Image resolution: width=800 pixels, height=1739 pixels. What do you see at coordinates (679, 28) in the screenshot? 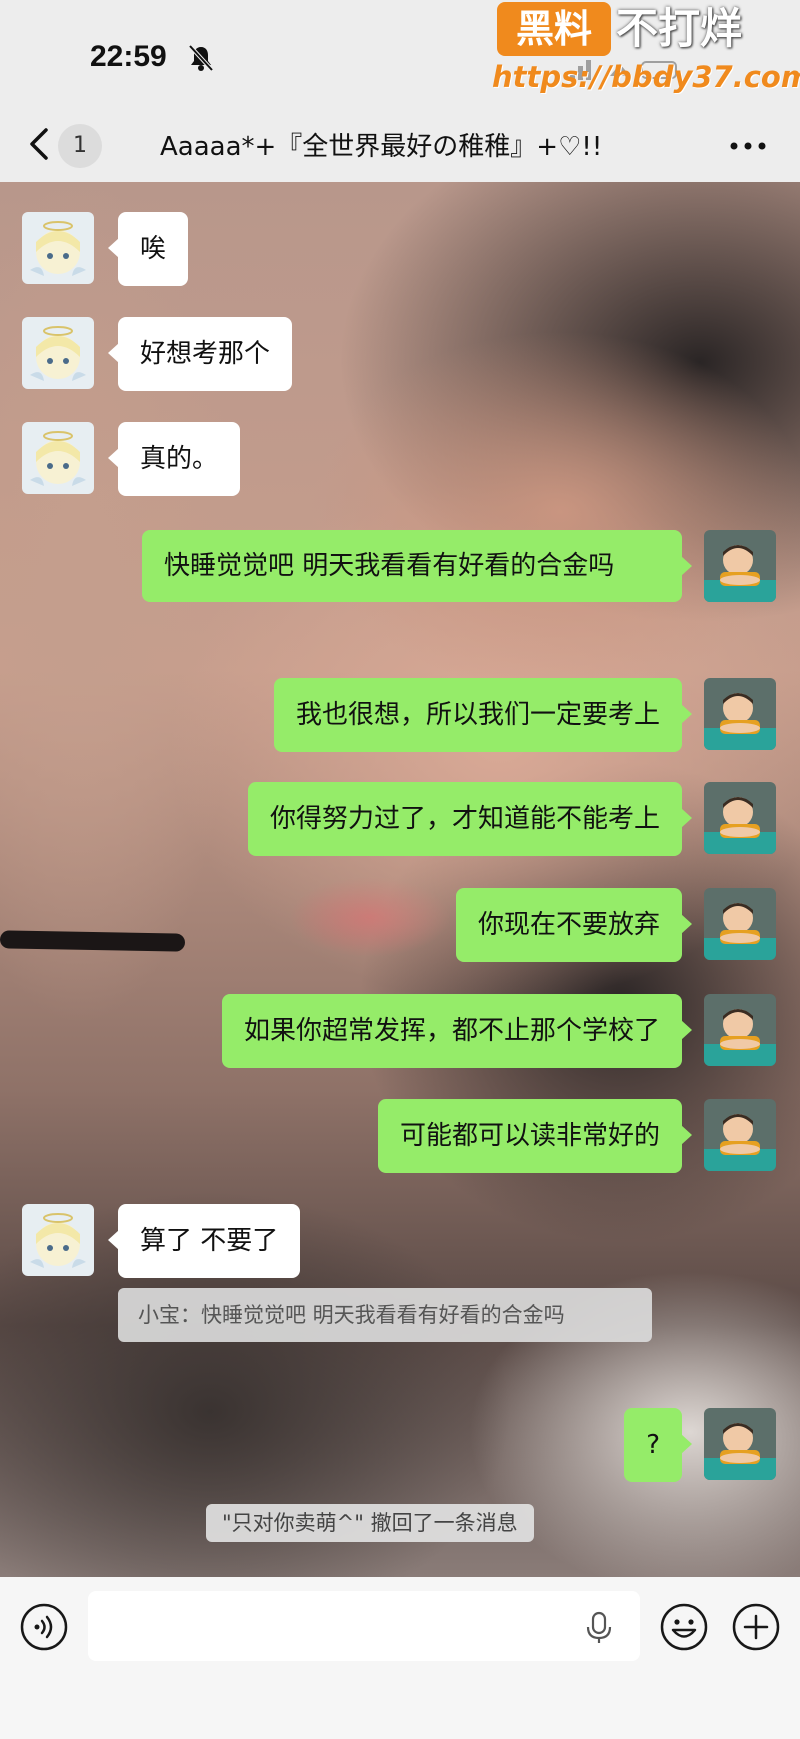
I see `watermark-text: 不打烊` at bounding box center [679, 28].